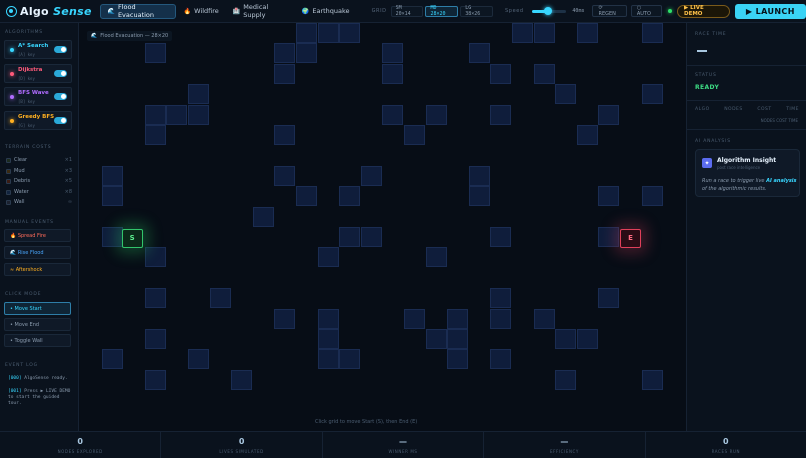  What do you see at coordinates (407, 11) in the screenshot?
I see `grid-size-button: SM 20×14` at bounding box center [407, 11].